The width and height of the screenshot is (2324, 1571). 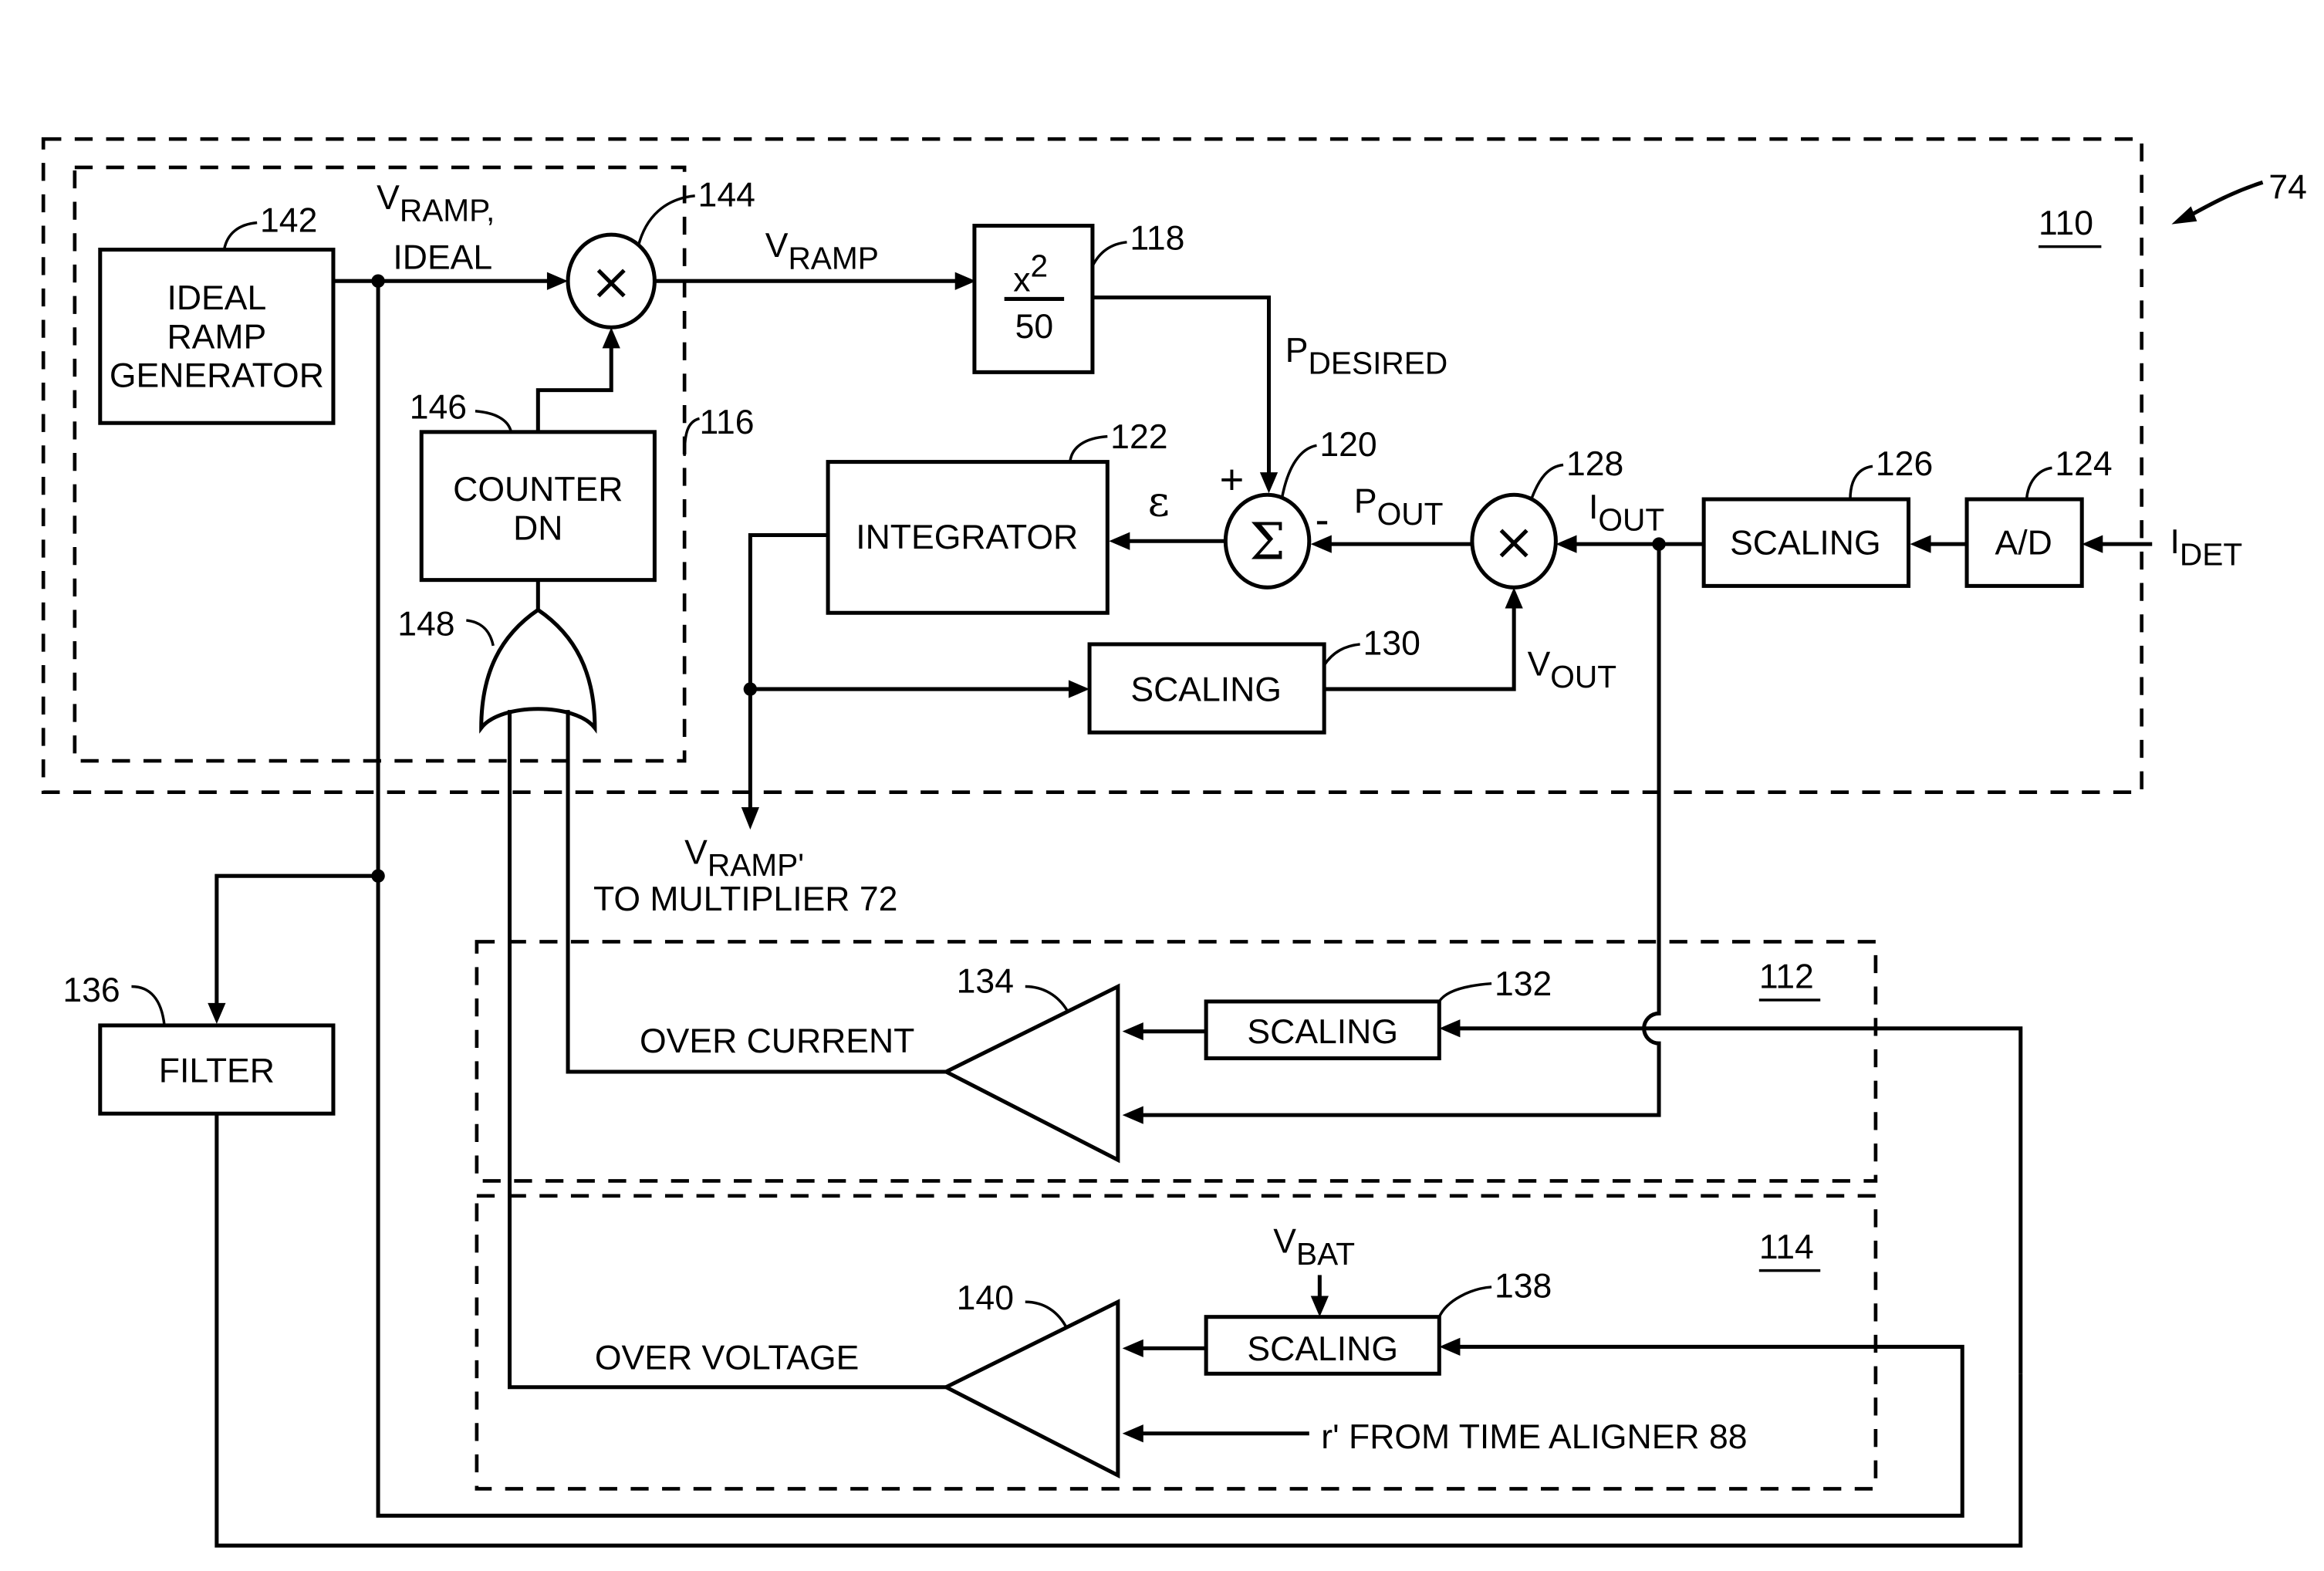 What do you see at coordinates (1159, 501) in the screenshot?
I see `epsilon-label: ε` at bounding box center [1159, 501].